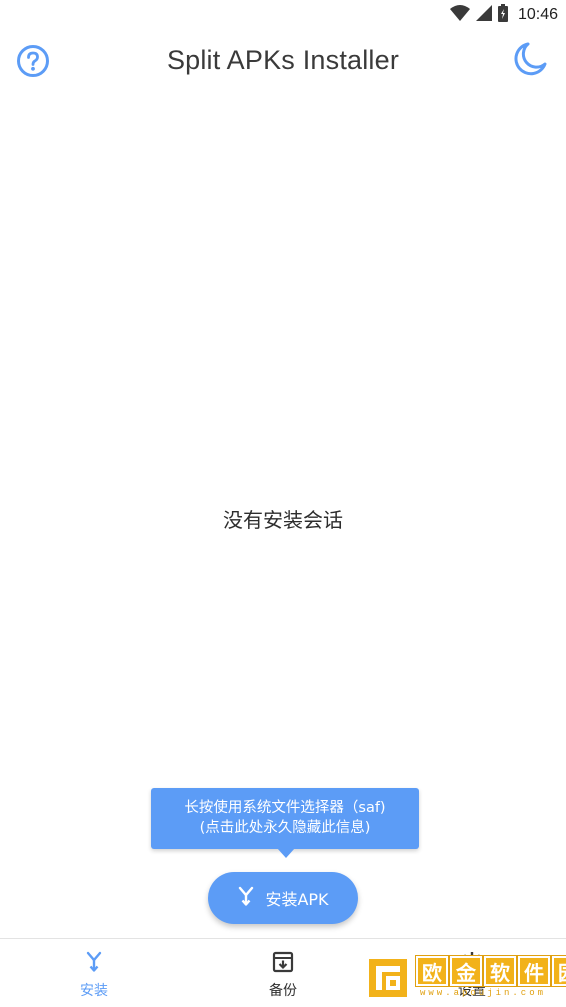 This screenshot has width=566, height=1007. I want to click on watermark-char: 欧, so click(432, 971).